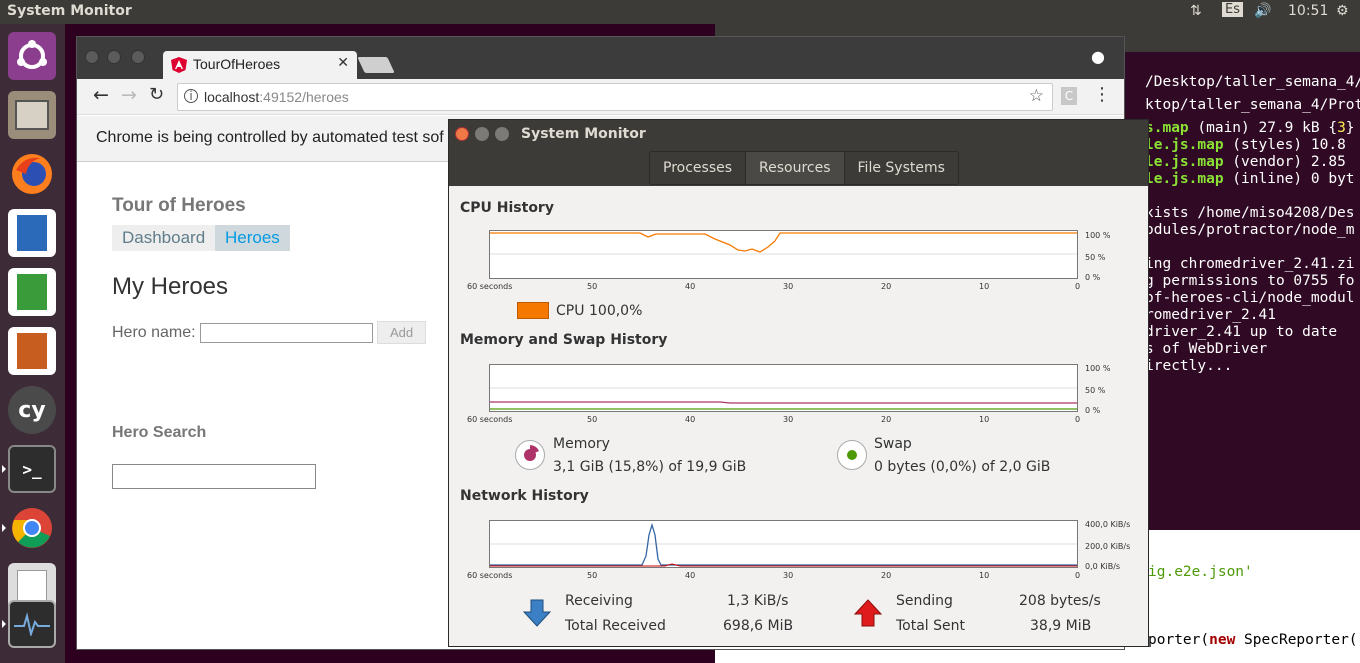  What do you see at coordinates (32, 351) in the screenshot?
I see `libreoffice-impress-icon` at bounding box center [32, 351].